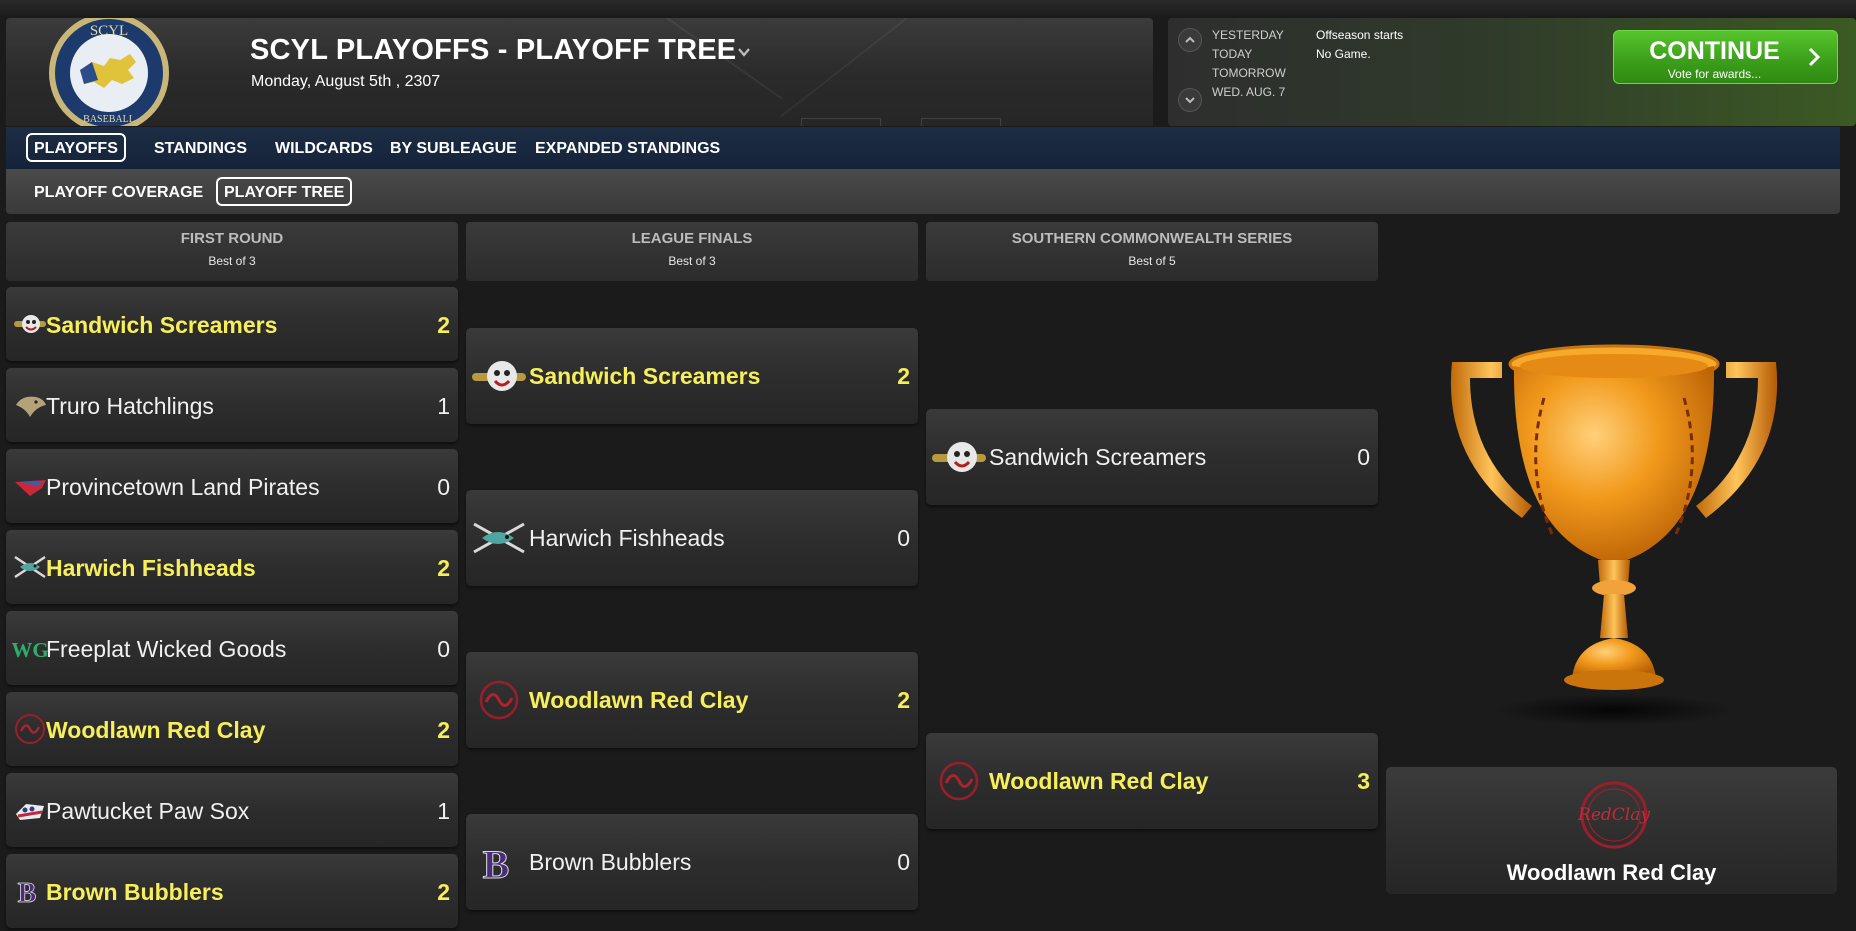 This screenshot has width=1856, height=931. Describe the element at coordinates (1363, 781) in the screenshot. I see `team-score: 3` at that location.